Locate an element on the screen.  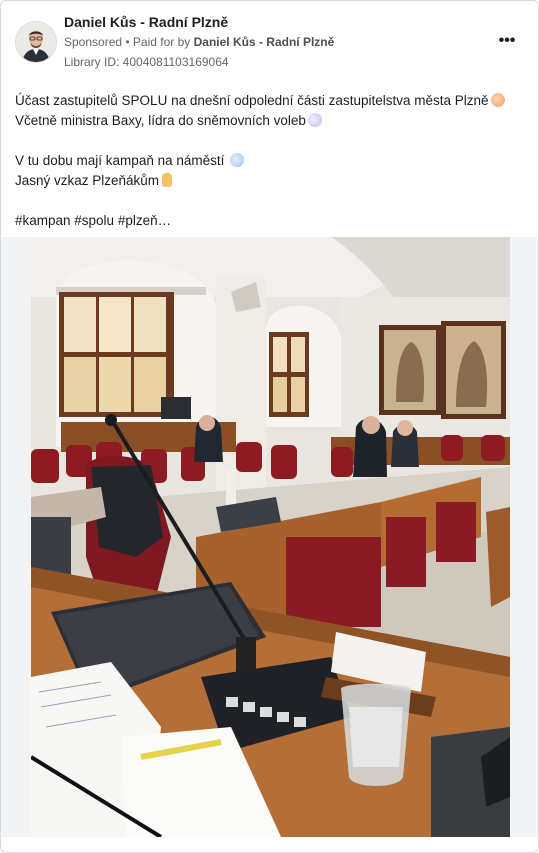
cold-face-icon is located at coordinates (237, 160).